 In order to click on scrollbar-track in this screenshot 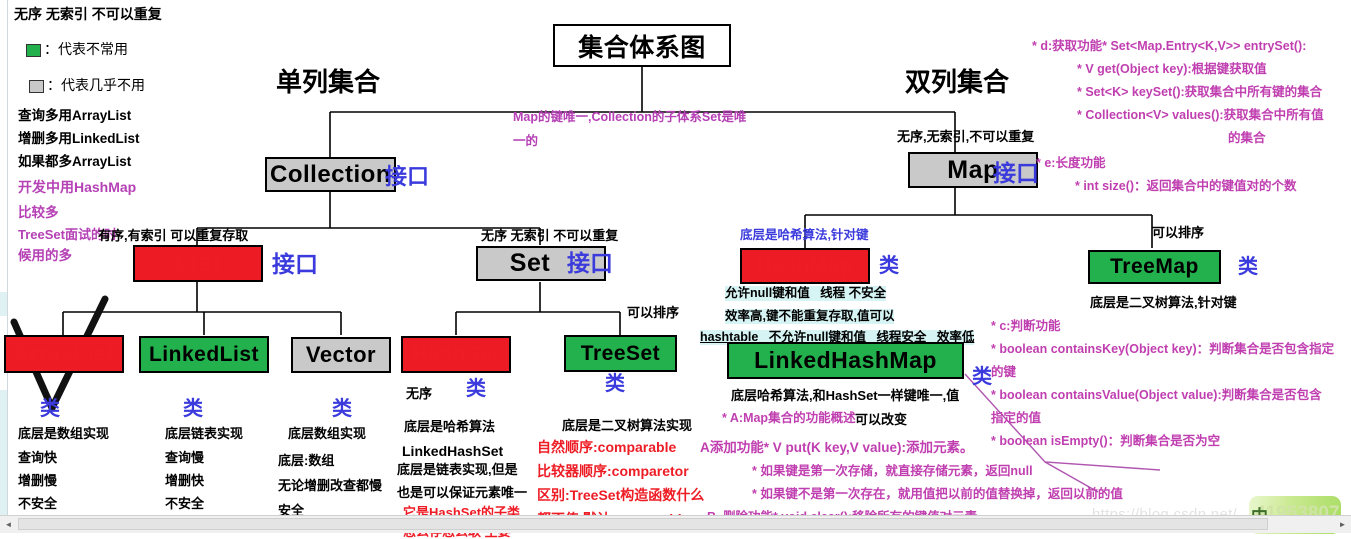, I will do `click(675, 524)`.